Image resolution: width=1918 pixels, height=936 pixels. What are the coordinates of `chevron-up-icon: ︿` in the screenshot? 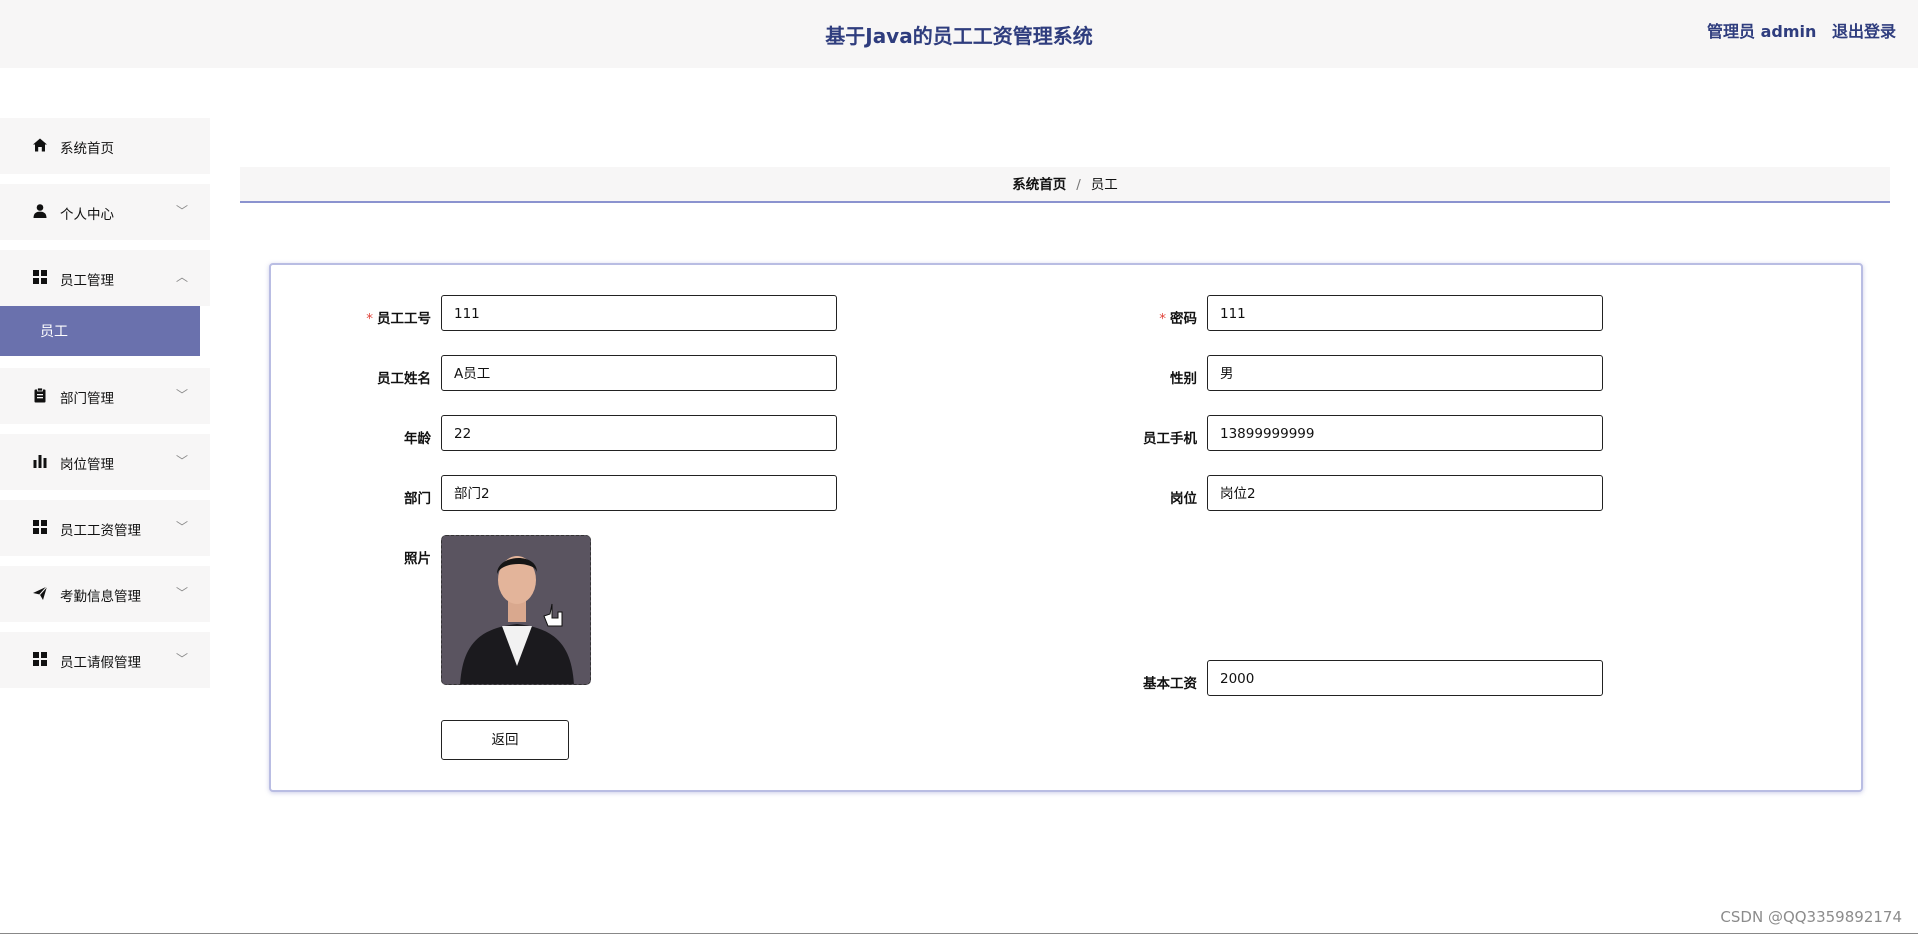 It's located at (181, 277).